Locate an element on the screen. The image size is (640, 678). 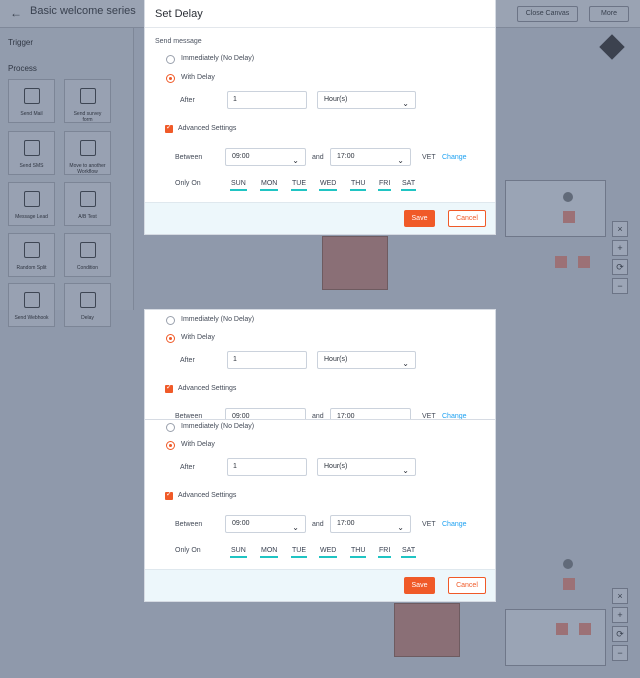
close-canvas-button: Close Canvas is located at coordinates (547, 14).